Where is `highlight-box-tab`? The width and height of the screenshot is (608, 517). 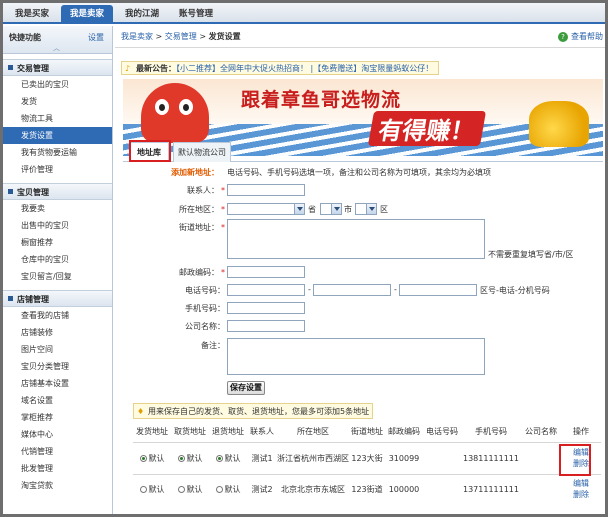
highlight-box-tab is located at coordinates (150, 151).